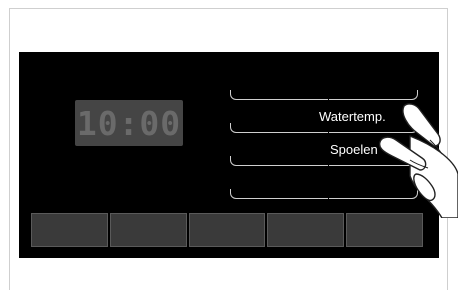 Image resolution: width=458 pixels, height=290 pixels. I want to click on time-display-digits: 10:00, so click(129, 123).